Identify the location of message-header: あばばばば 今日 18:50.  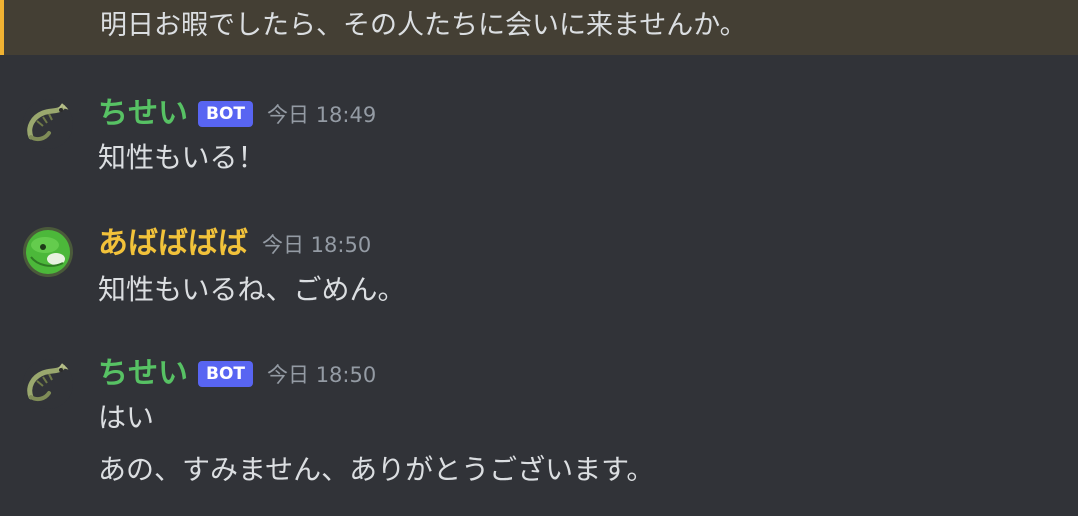
(234, 244).